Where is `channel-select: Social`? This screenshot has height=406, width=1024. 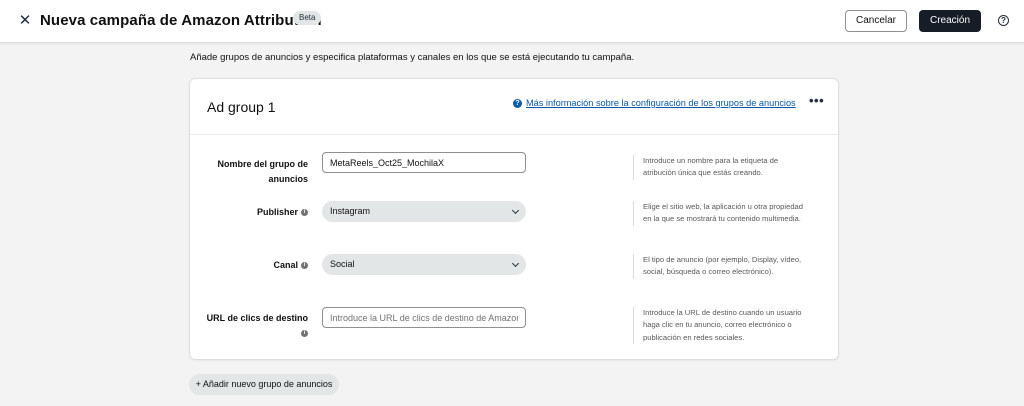
channel-select: Social is located at coordinates (424, 264).